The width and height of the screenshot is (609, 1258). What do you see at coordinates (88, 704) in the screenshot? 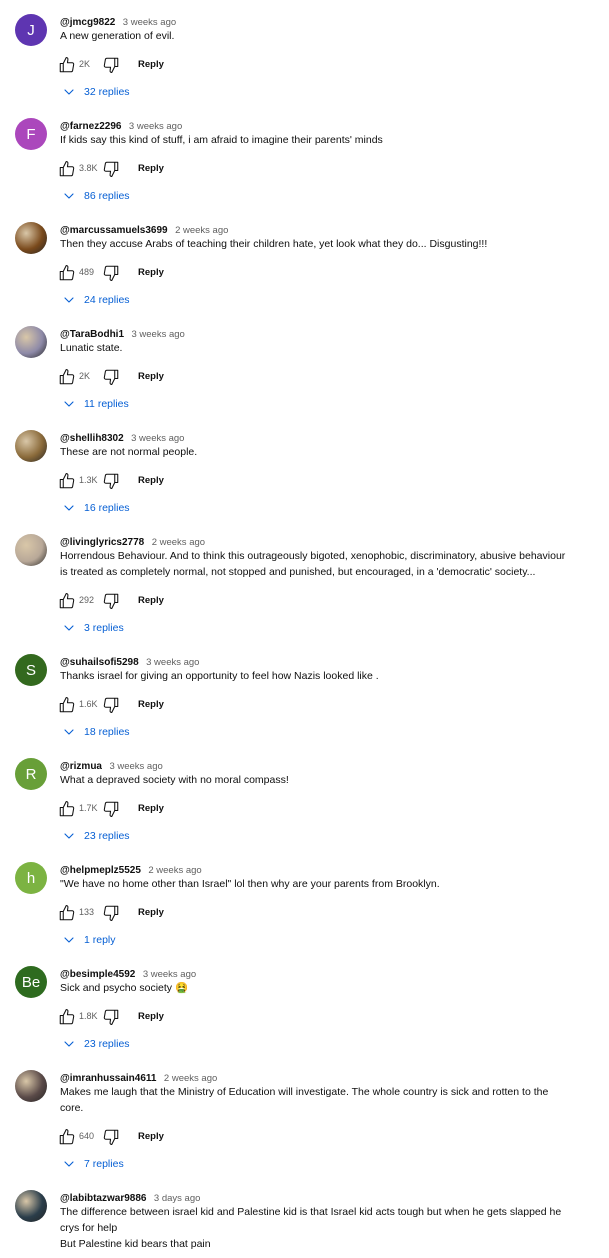
I see `like-count: 1.6K` at bounding box center [88, 704].